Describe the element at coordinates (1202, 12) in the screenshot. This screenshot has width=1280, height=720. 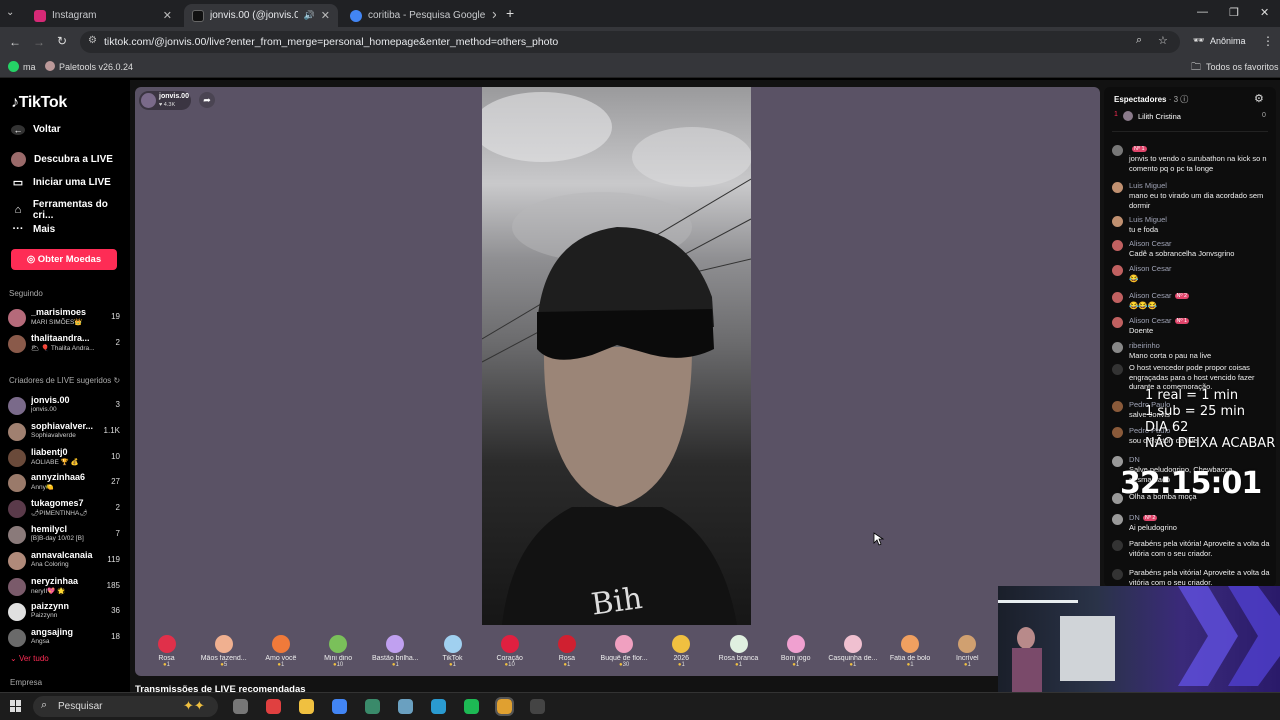
I see `minimize-icon: —` at that location.